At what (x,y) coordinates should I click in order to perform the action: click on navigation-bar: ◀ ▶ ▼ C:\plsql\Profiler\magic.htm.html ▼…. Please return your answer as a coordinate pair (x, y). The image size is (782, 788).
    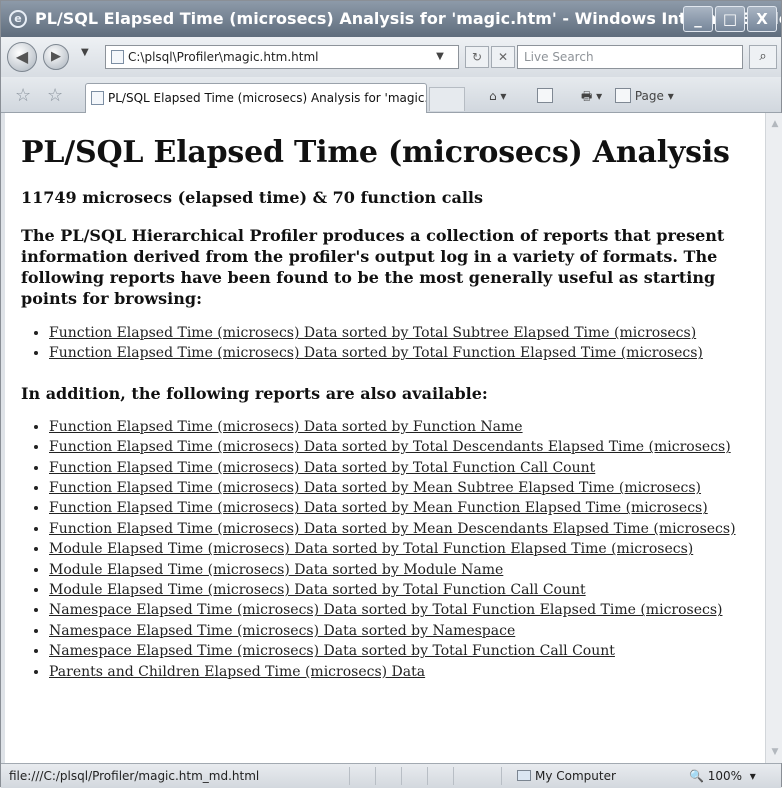
    Looking at the image, I should click on (391, 57).